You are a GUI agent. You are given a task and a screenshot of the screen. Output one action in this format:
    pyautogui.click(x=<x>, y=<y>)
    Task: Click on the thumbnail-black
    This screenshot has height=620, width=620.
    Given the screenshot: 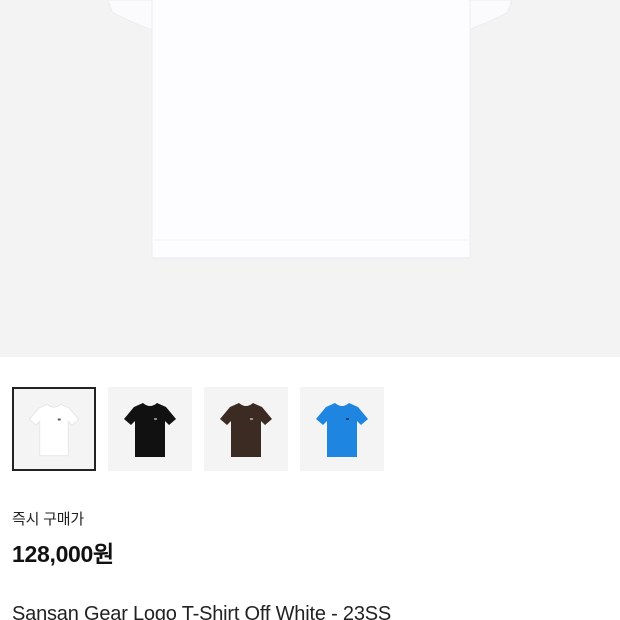 What is the action you would take?
    pyautogui.click(x=150, y=429)
    